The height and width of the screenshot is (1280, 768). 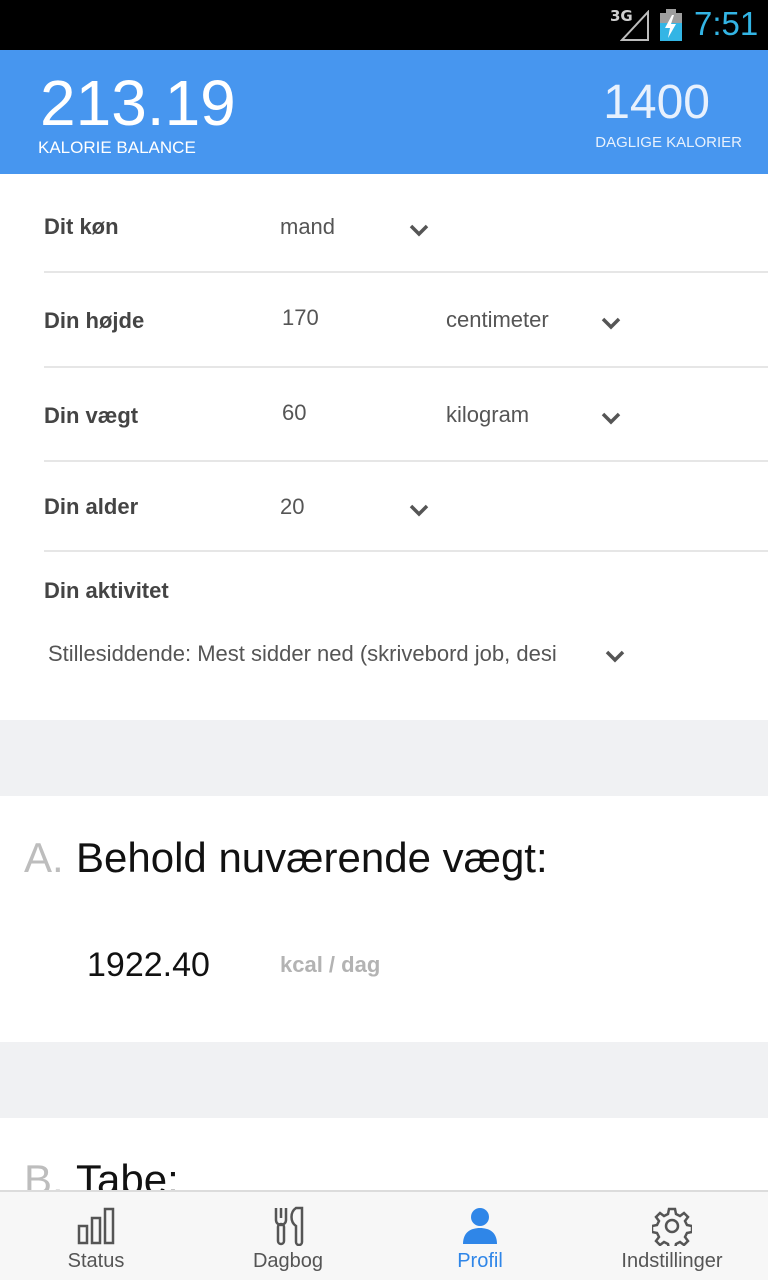 What do you see at coordinates (671, 25) in the screenshot?
I see `battery-charging-icon` at bounding box center [671, 25].